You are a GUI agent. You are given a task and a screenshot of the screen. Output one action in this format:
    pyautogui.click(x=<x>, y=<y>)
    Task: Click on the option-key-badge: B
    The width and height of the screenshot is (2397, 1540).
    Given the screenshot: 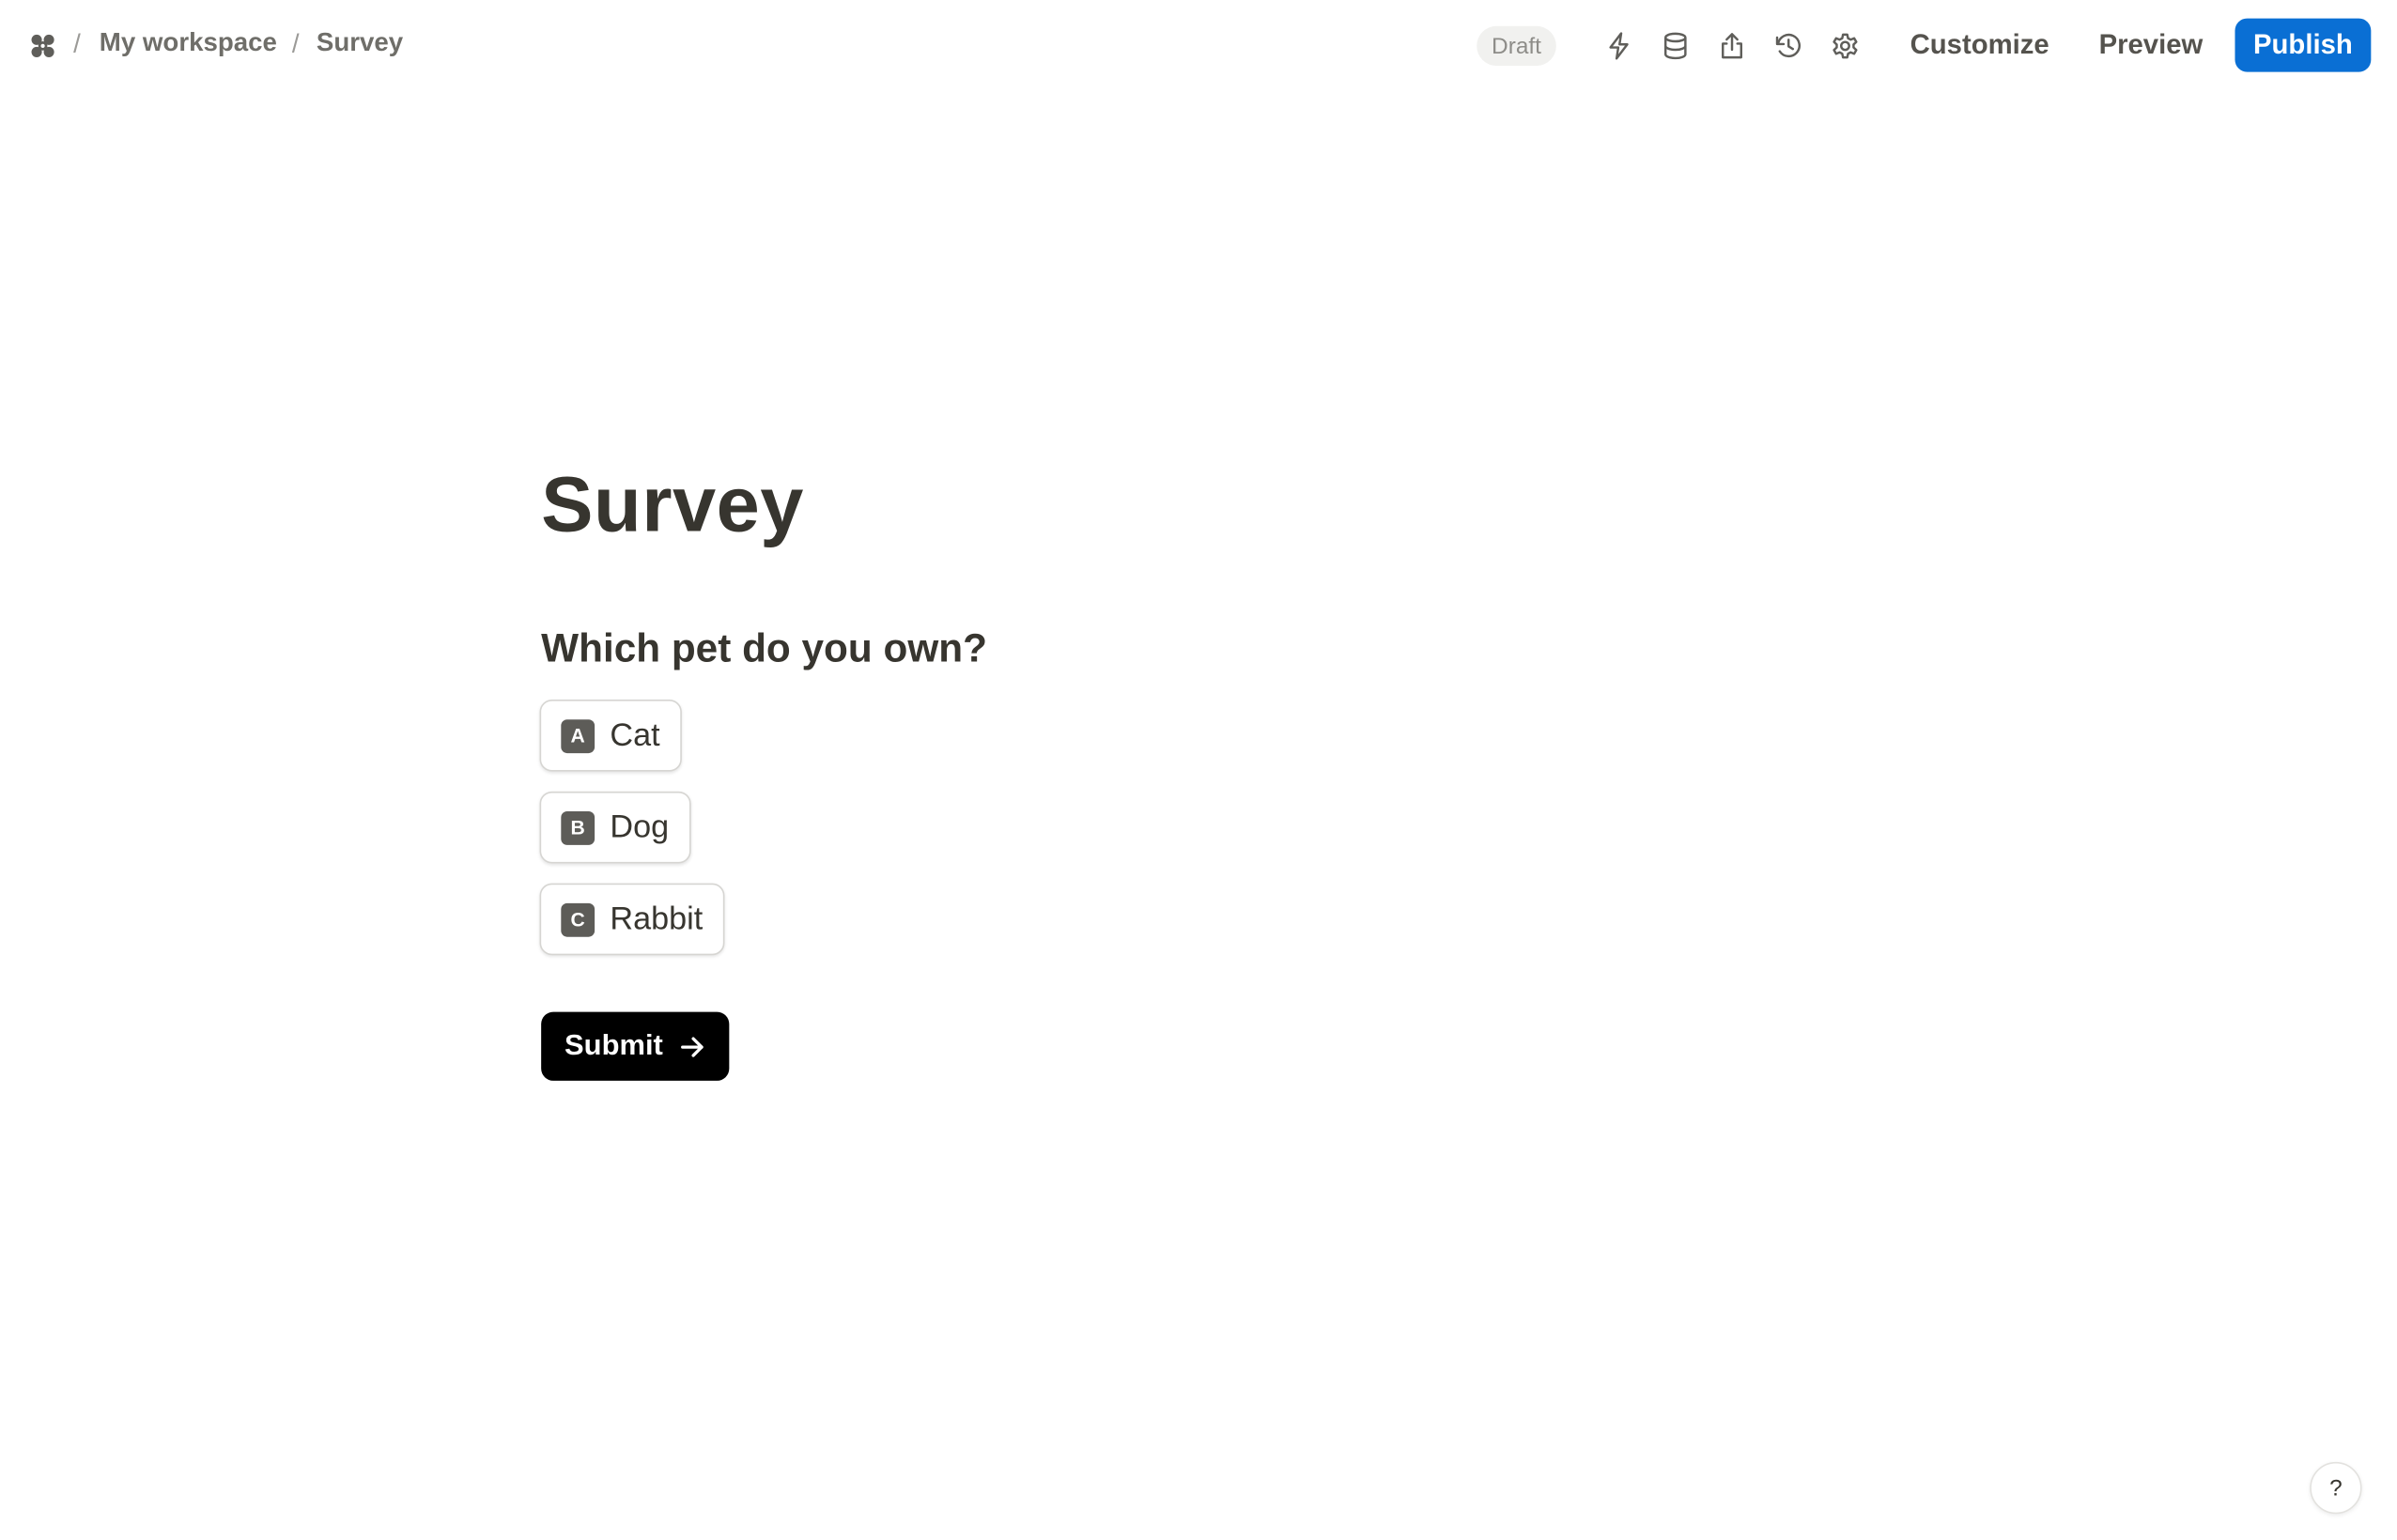 What is the action you would take?
    pyautogui.click(x=578, y=827)
    